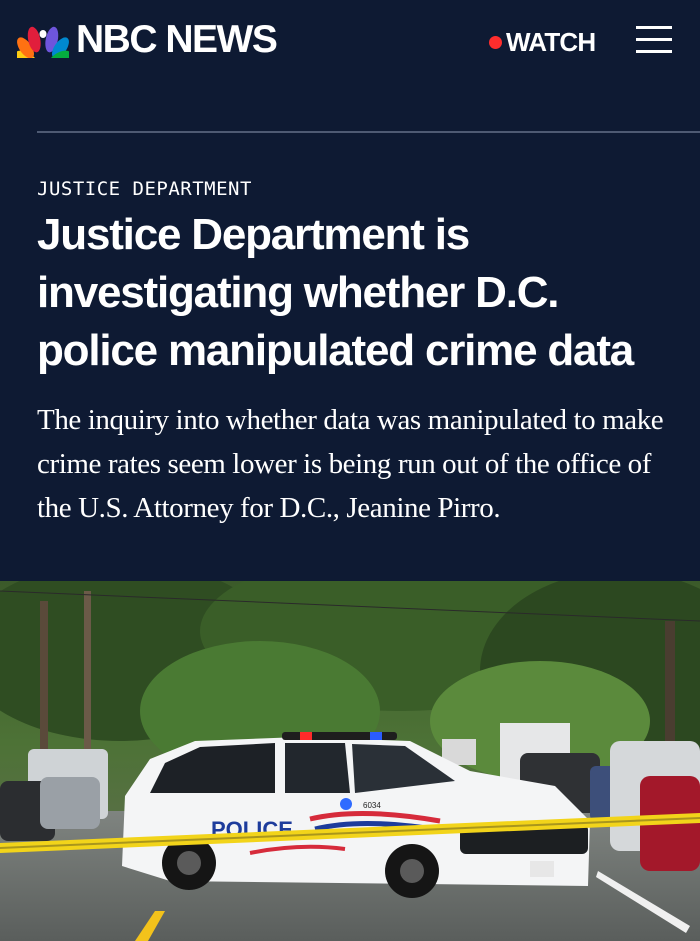 The image size is (700, 941). Describe the element at coordinates (368, 132) in the screenshot. I see `header-divider` at that location.